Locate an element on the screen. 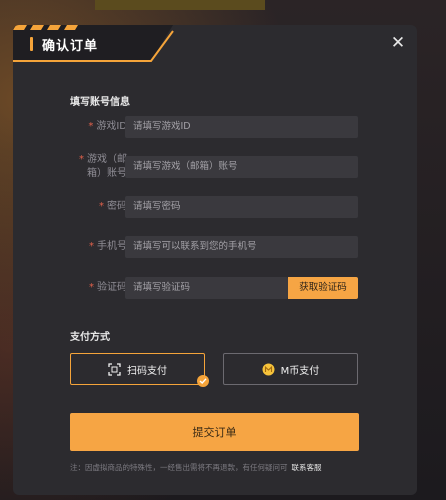  payment-section-title: 支付方式 is located at coordinates (90, 337).